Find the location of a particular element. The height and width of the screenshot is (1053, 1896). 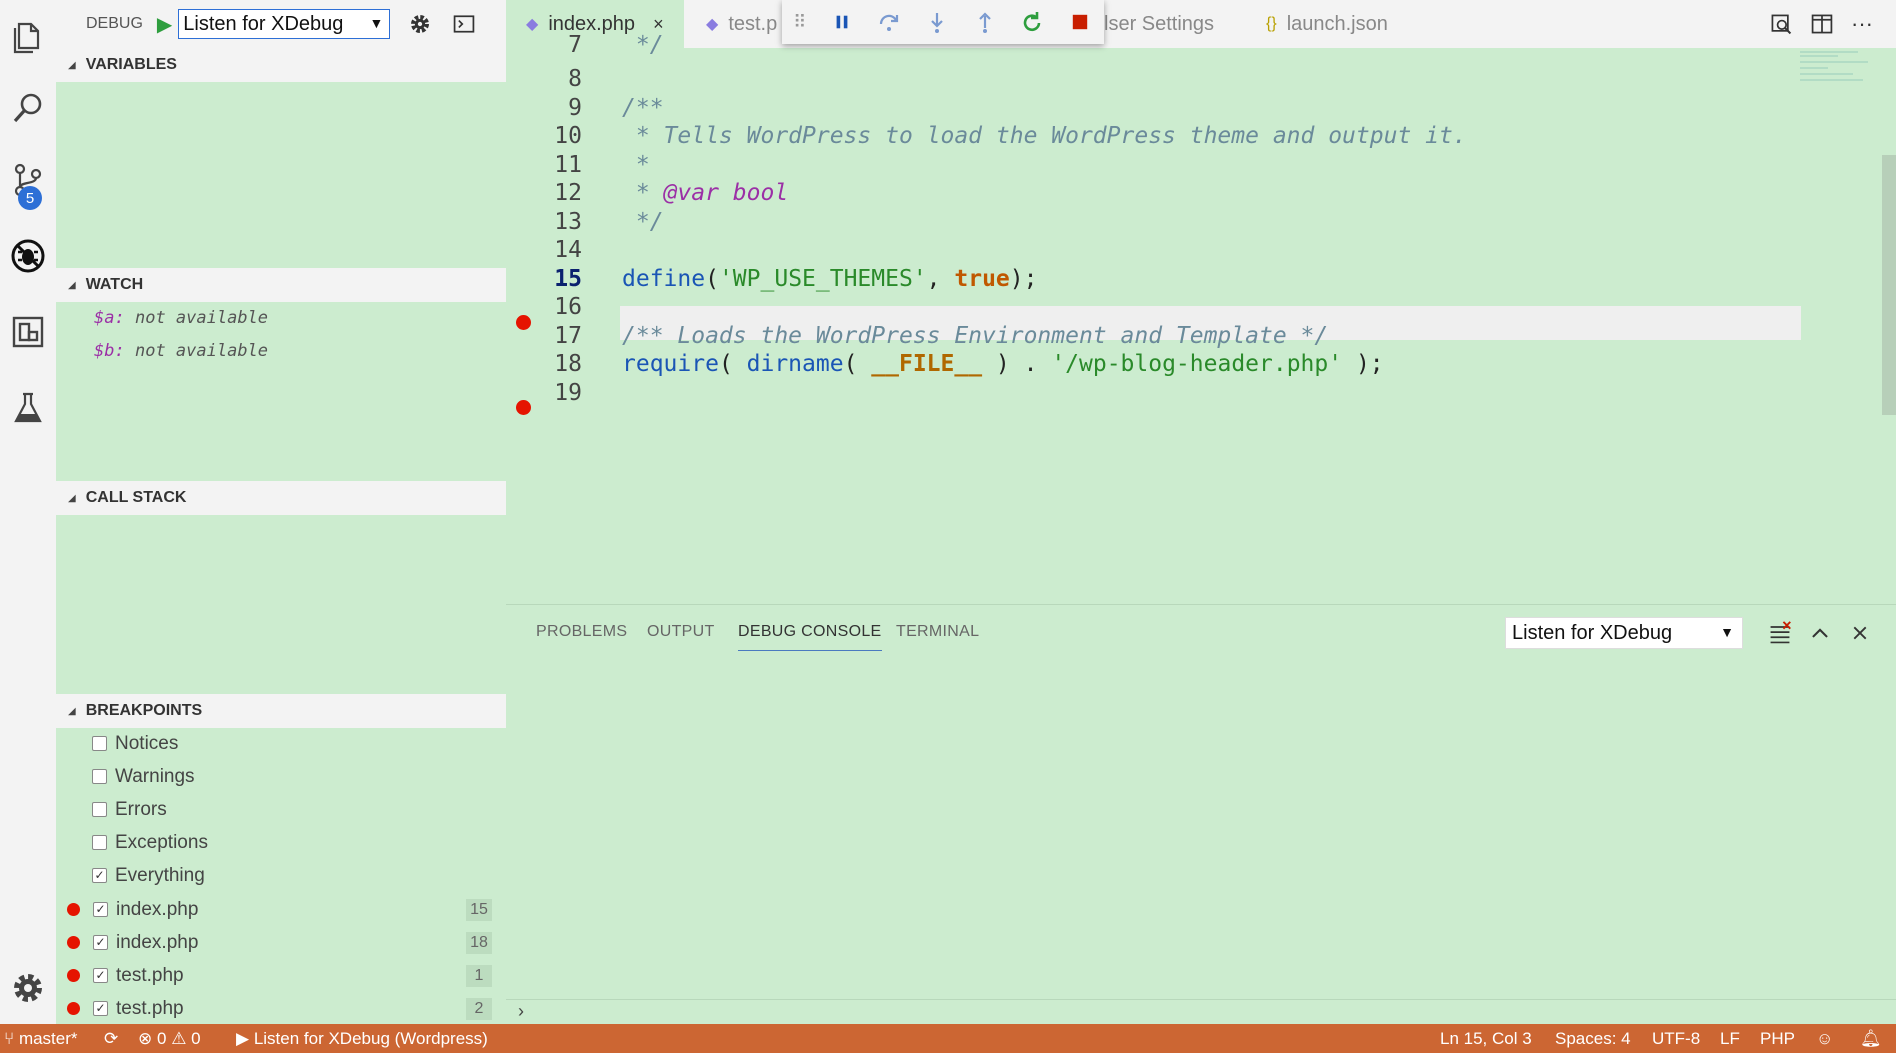

debug-session-status: ▶ Listen for XDebug (Wordpress) is located at coordinates (362, 1039).